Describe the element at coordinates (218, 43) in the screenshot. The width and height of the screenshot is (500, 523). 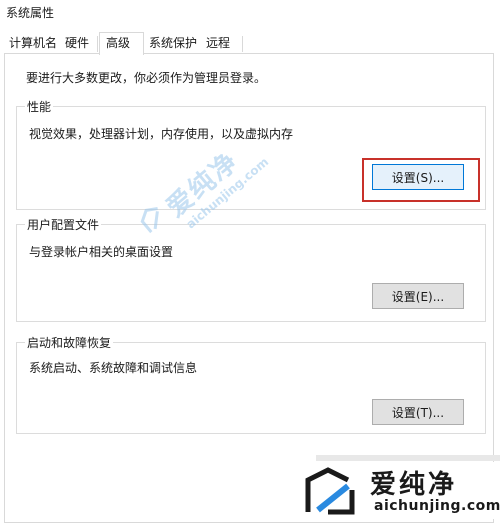
I see `tab-remote: 远程` at that location.